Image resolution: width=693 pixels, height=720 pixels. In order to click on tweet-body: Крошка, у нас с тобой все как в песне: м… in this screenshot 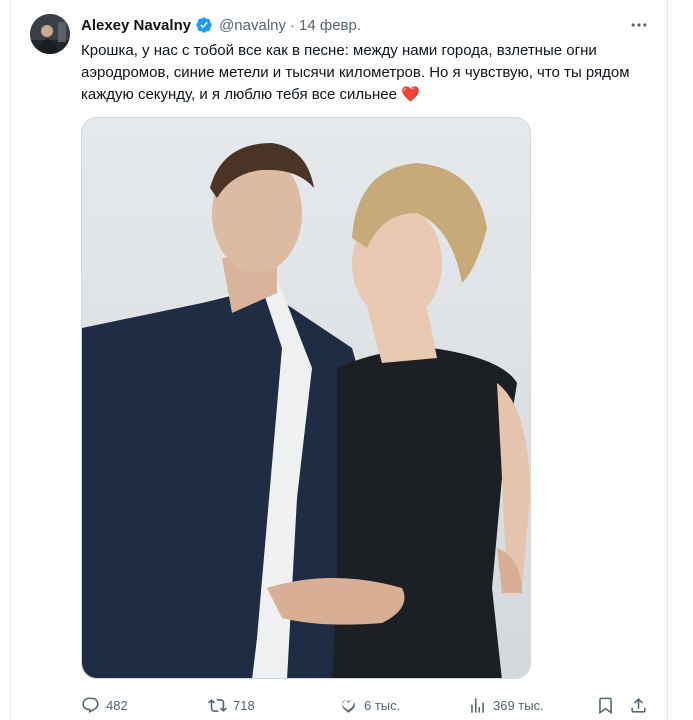, I will do `click(355, 72)`.